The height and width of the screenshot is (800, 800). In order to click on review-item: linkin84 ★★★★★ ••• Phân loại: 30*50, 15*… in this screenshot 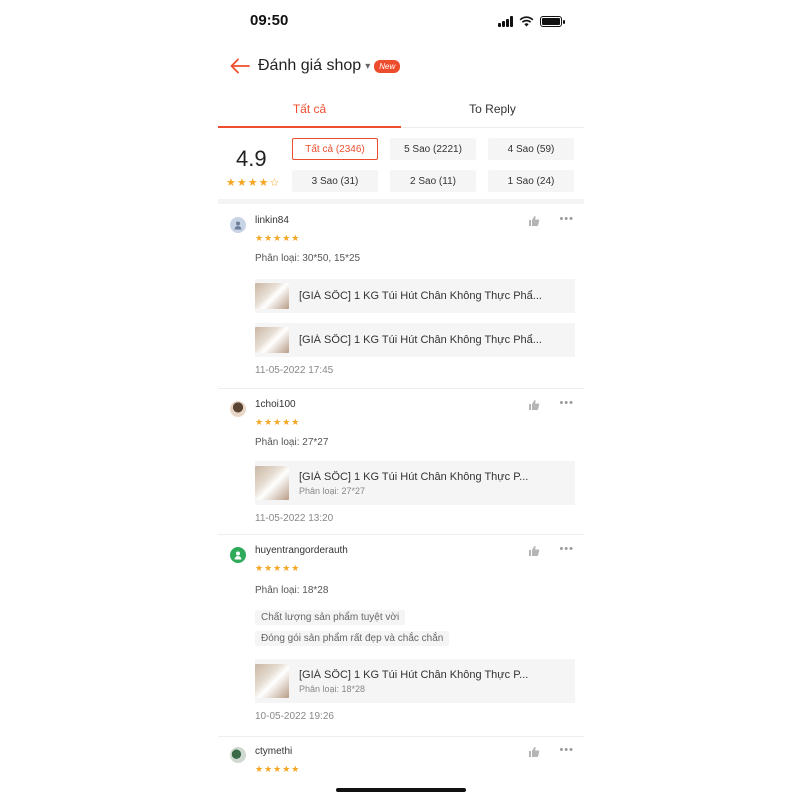, I will do `click(401, 297)`.